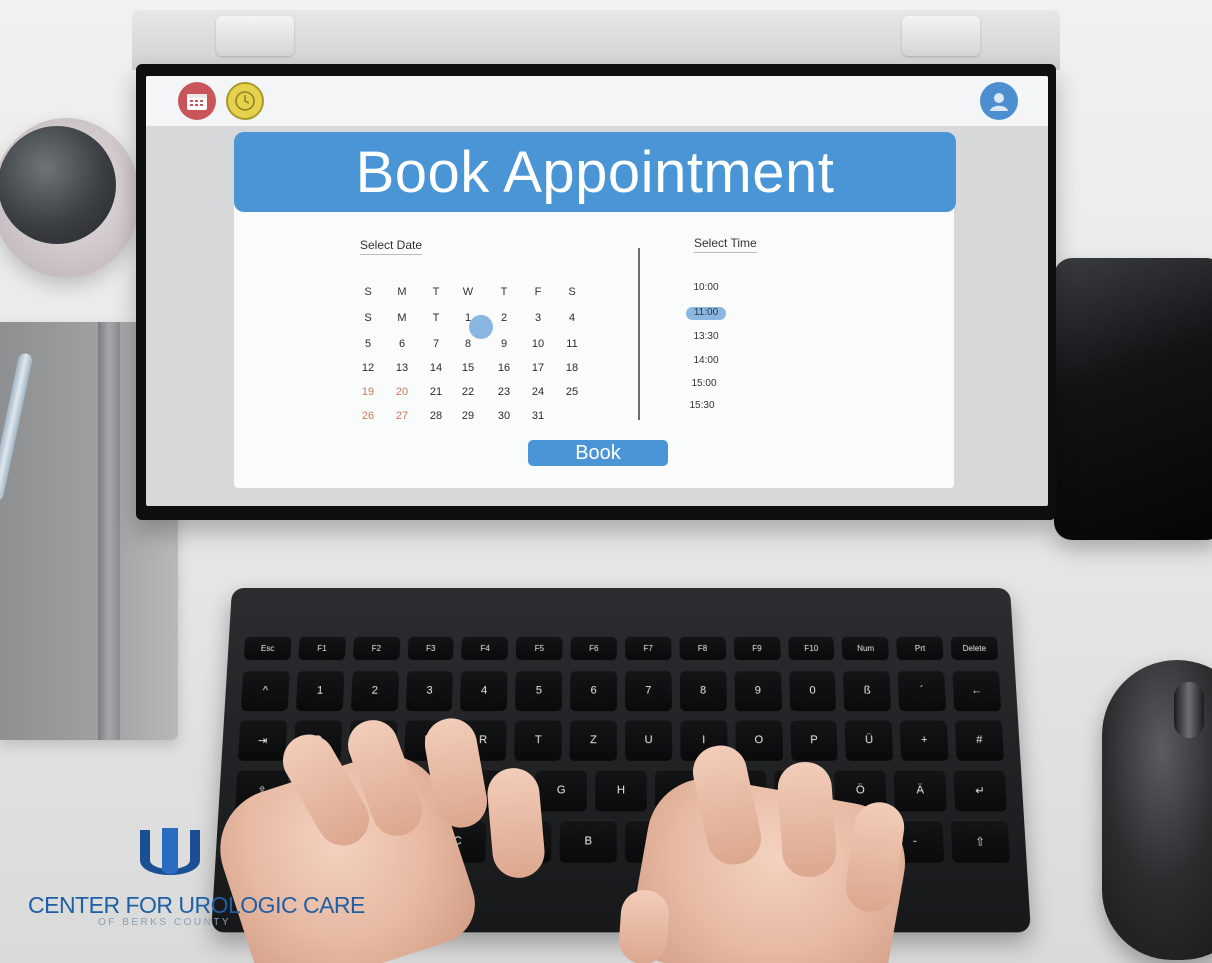 This screenshot has width=1212, height=963. I want to click on section-divider, so click(639, 334).